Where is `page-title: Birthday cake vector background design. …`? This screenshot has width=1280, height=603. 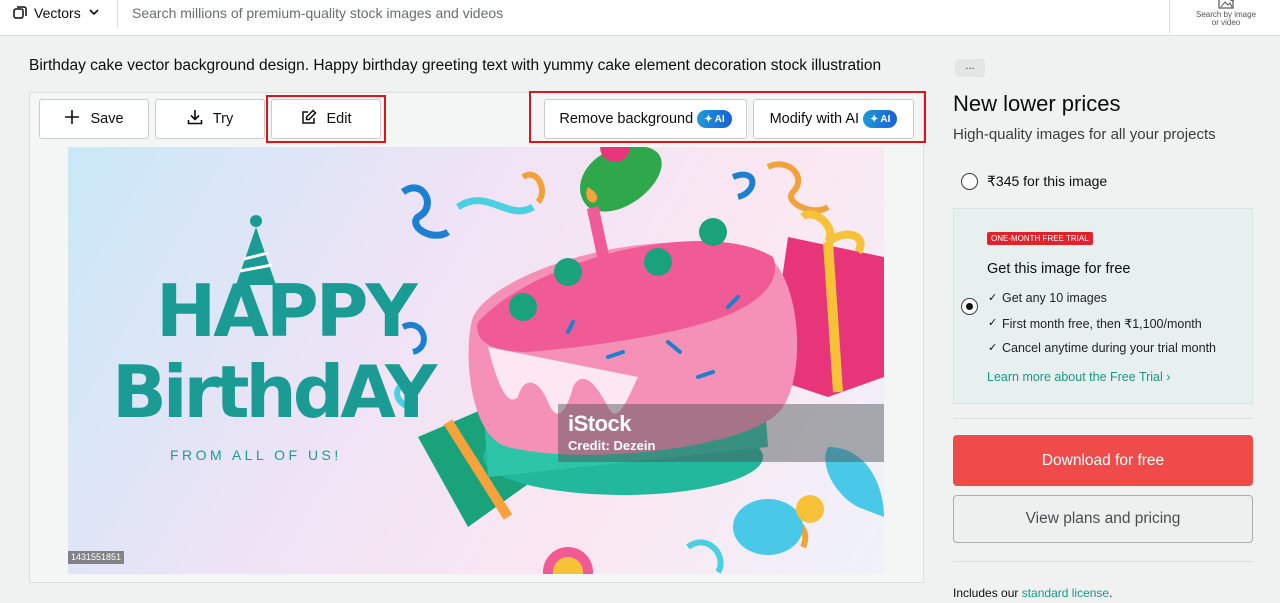
page-title: Birthday cake vector background design. … is located at coordinates (455, 65).